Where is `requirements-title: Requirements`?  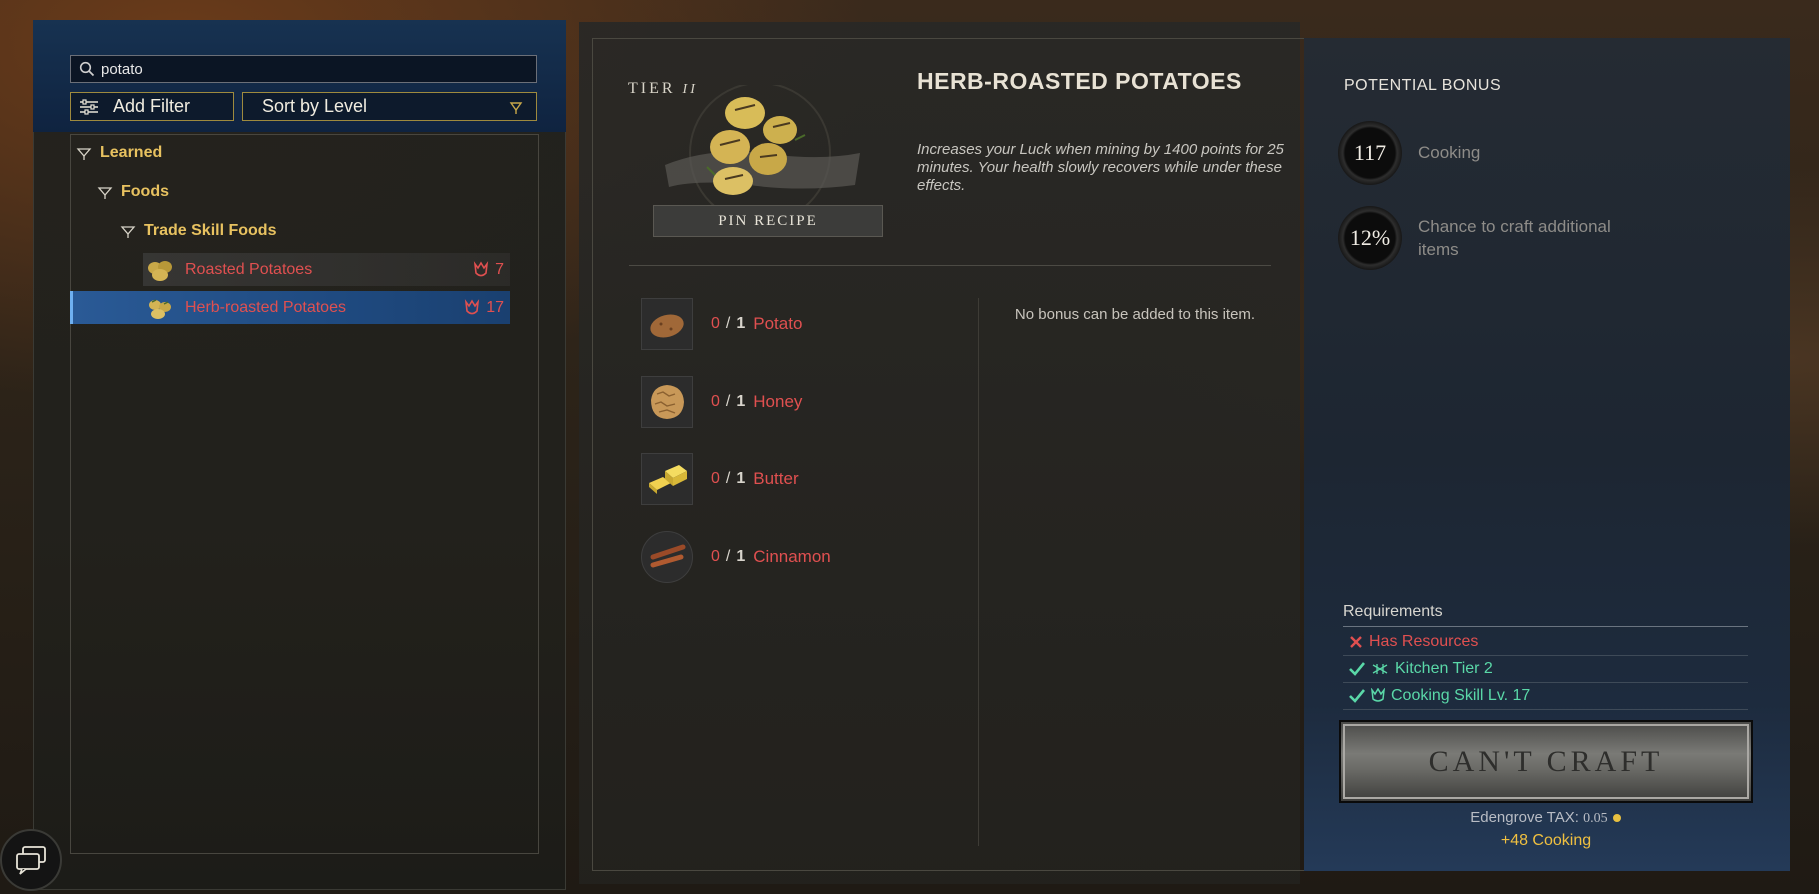
requirements-title: Requirements is located at coordinates (1393, 611).